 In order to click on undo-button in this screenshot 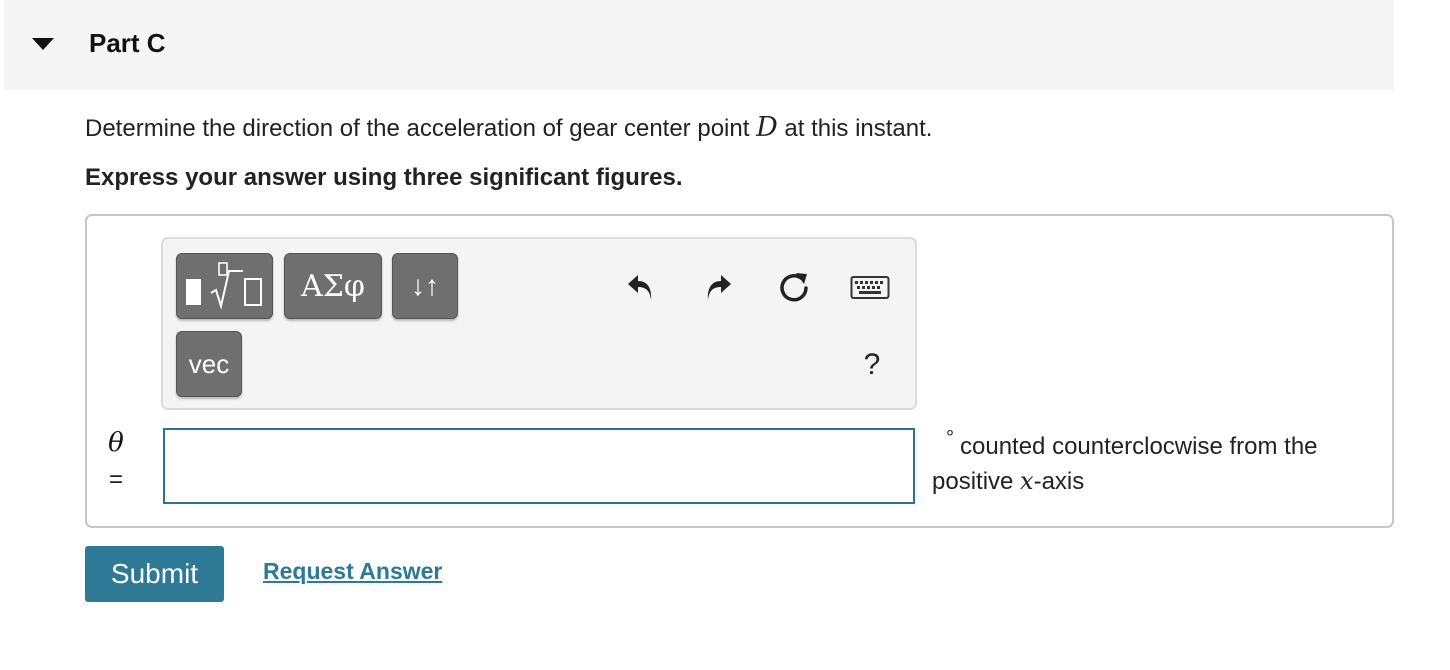, I will do `click(641, 287)`.